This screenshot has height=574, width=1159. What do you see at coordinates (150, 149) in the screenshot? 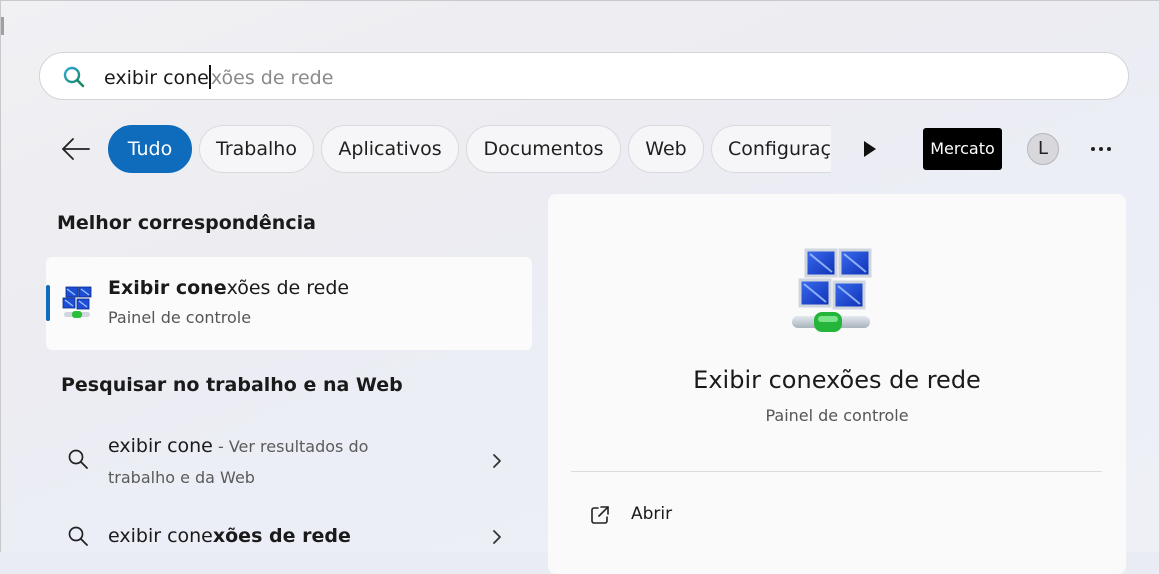
I see `filter-chip-tudo: Tudo` at bounding box center [150, 149].